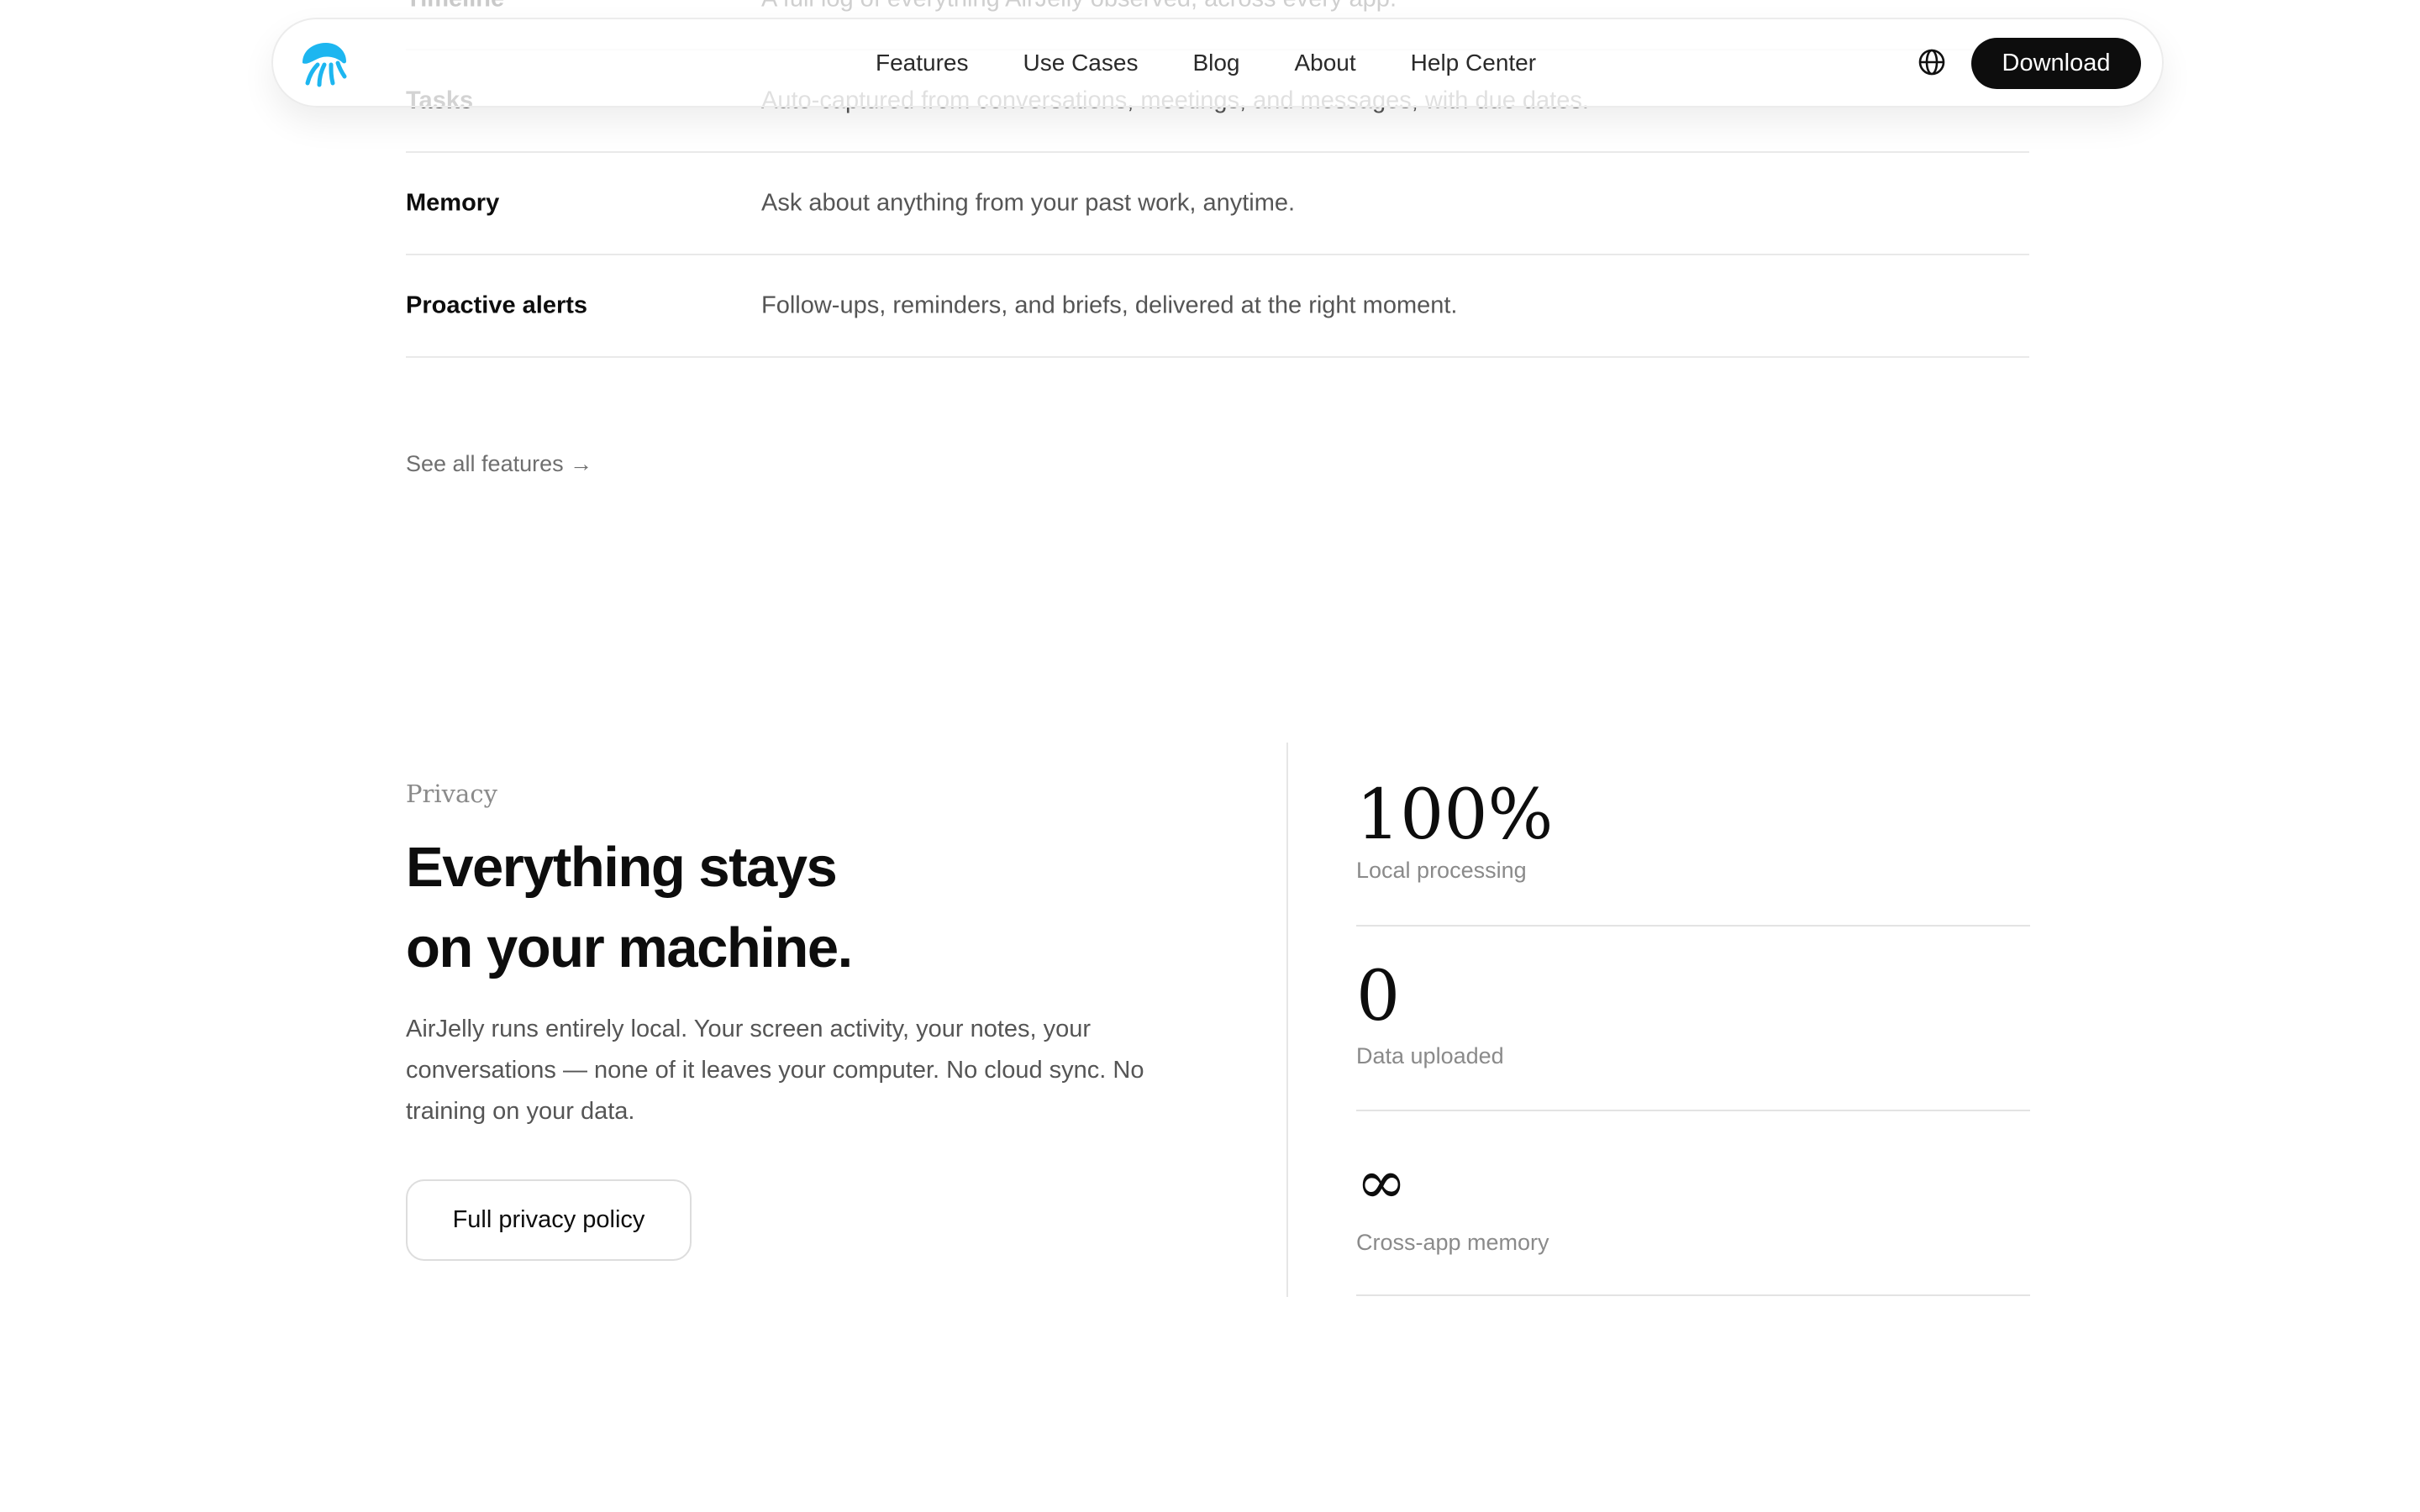 The width and height of the screenshot is (2420, 1512). What do you see at coordinates (2056, 63) in the screenshot?
I see `download-button: Download` at bounding box center [2056, 63].